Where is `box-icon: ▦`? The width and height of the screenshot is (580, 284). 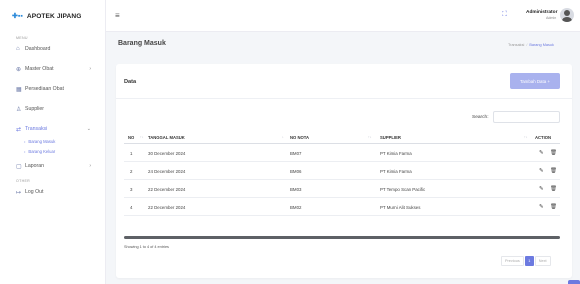
box-icon: ▦ is located at coordinates (19, 89).